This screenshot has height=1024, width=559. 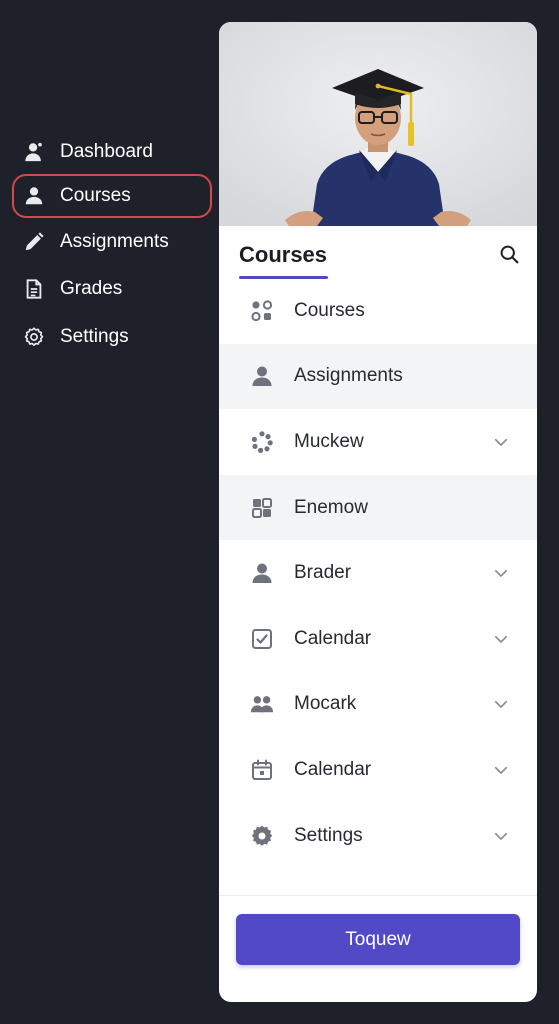 What do you see at coordinates (329, 310) in the screenshot?
I see `menu-item-label: Courses` at bounding box center [329, 310].